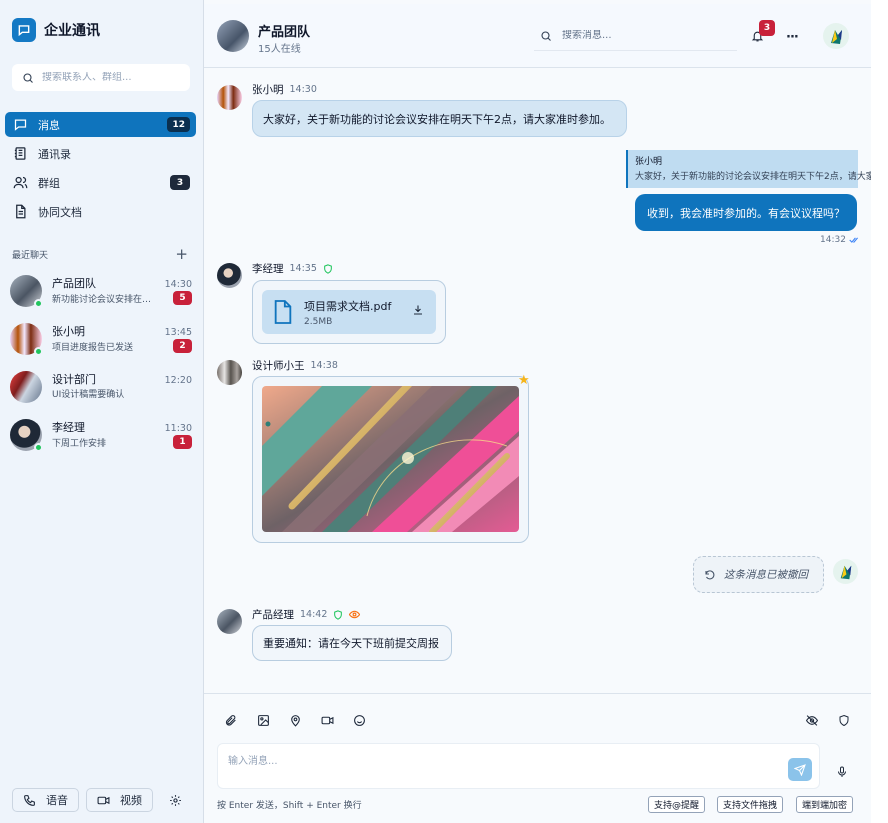 This screenshot has width=888, height=823. What do you see at coordinates (100, 254) in the screenshot?
I see `recent-chats-header: 最近聊天 +` at bounding box center [100, 254].